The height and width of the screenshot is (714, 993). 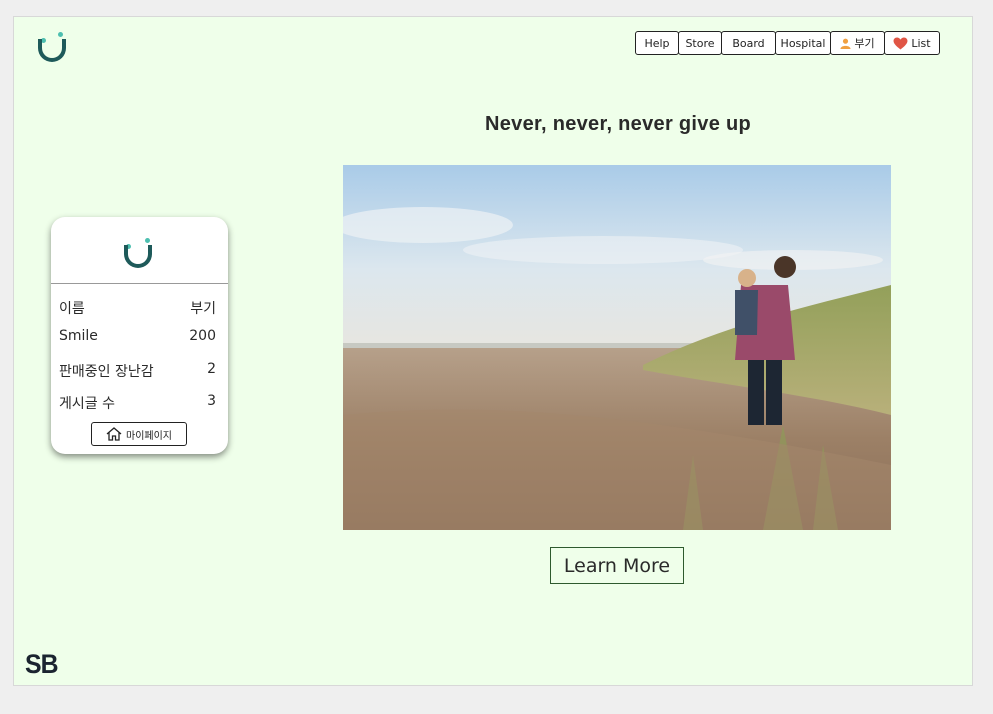 What do you see at coordinates (60, 34) in the screenshot?
I see `logo-right-dot` at bounding box center [60, 34].